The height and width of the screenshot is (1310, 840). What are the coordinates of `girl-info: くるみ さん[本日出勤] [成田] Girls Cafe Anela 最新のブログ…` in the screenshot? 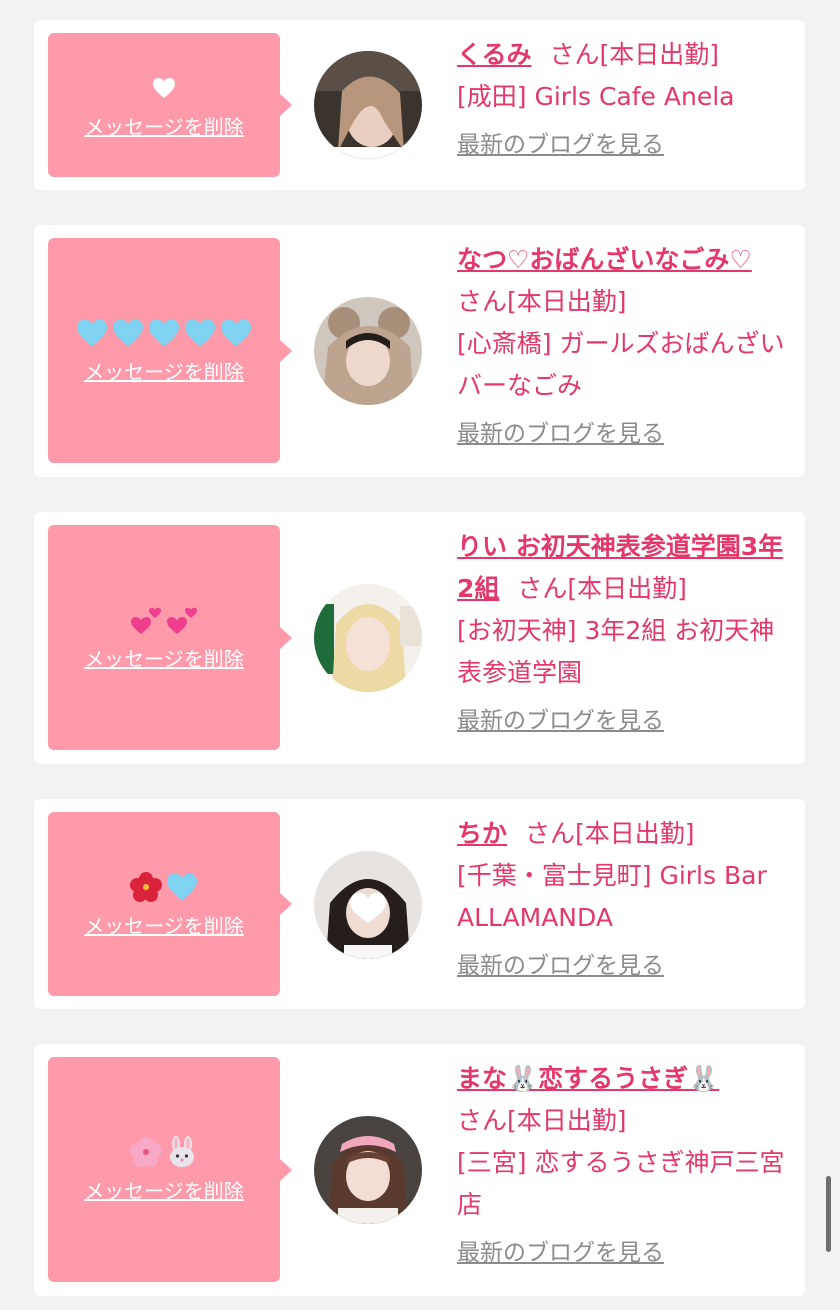 It's located at (623, 98).